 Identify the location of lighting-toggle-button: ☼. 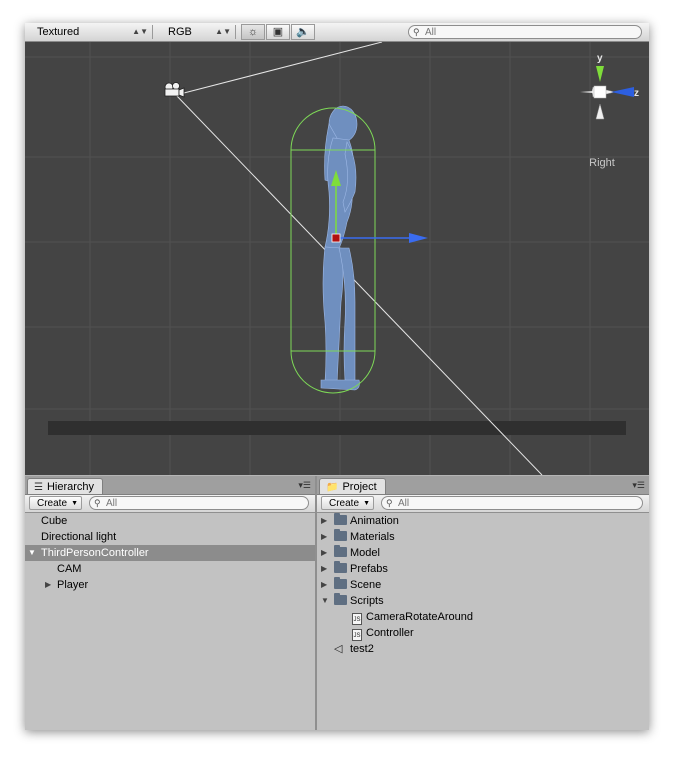
(253, 32).